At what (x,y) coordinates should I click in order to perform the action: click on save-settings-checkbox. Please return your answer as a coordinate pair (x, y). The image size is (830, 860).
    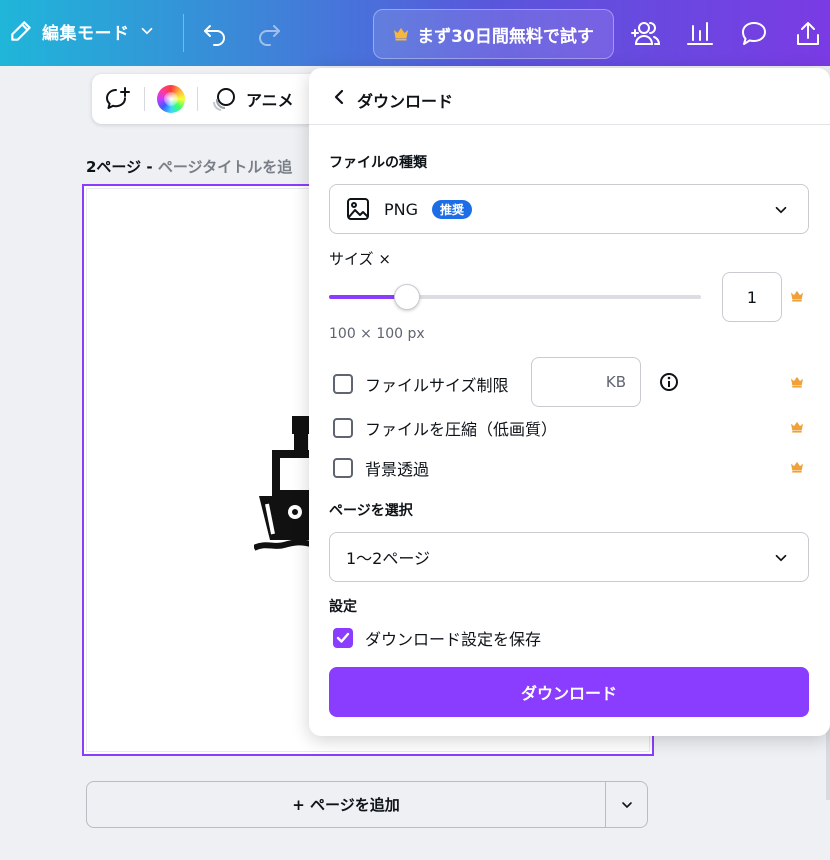
    Looking at the image, I should click on (343, 638).